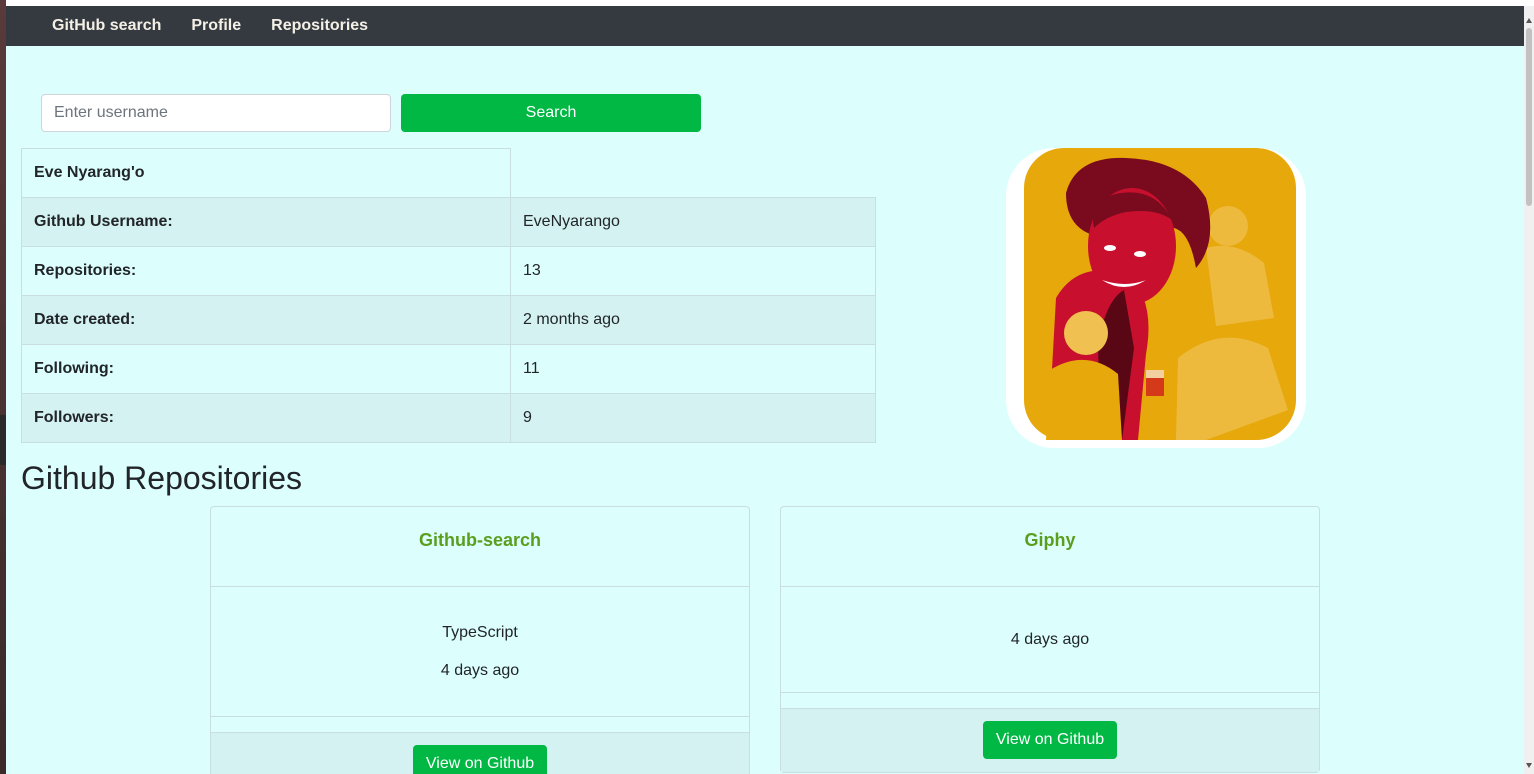  Describe the element at coordinates (266, 271) in the screenshot. I see `repositories-label: Repositories:` at that location.